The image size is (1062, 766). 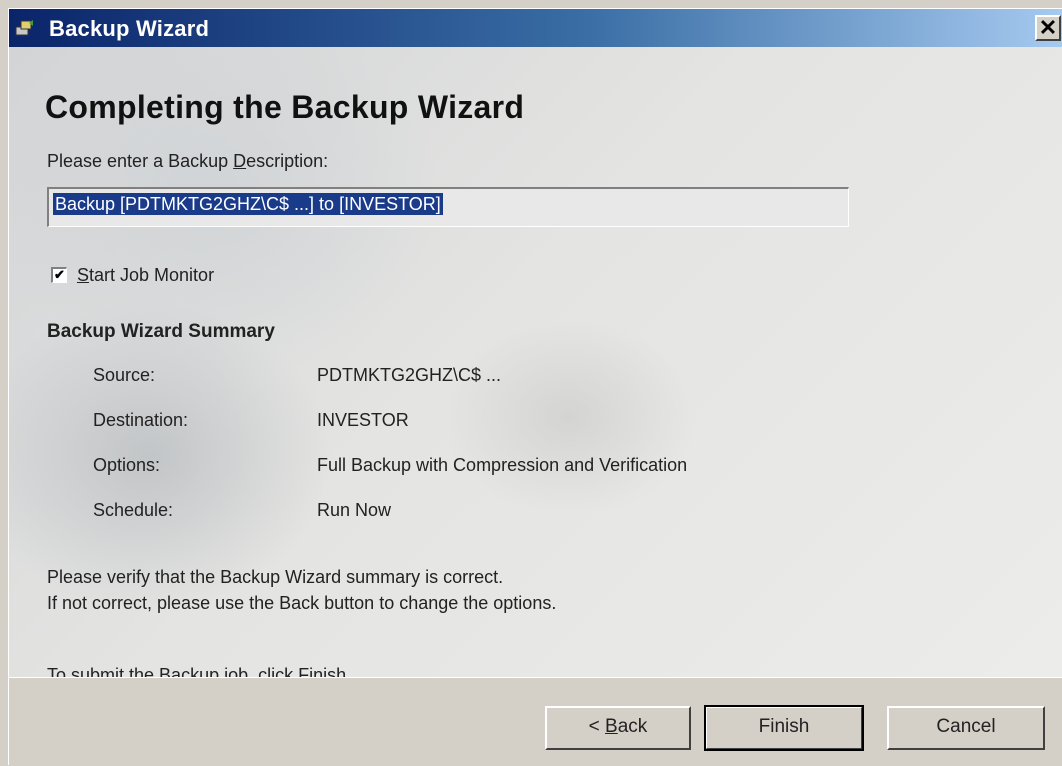 I want to click on description-label-accel: D, so click(x=240, y=161).